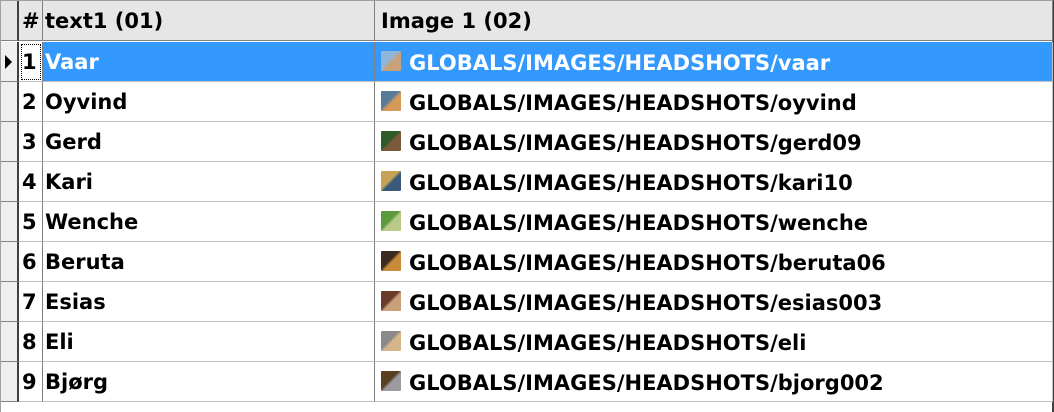 The height and width of the screenshot is (412, 1054). I want to click on current-row-pointer-icon, so click(8, 62).